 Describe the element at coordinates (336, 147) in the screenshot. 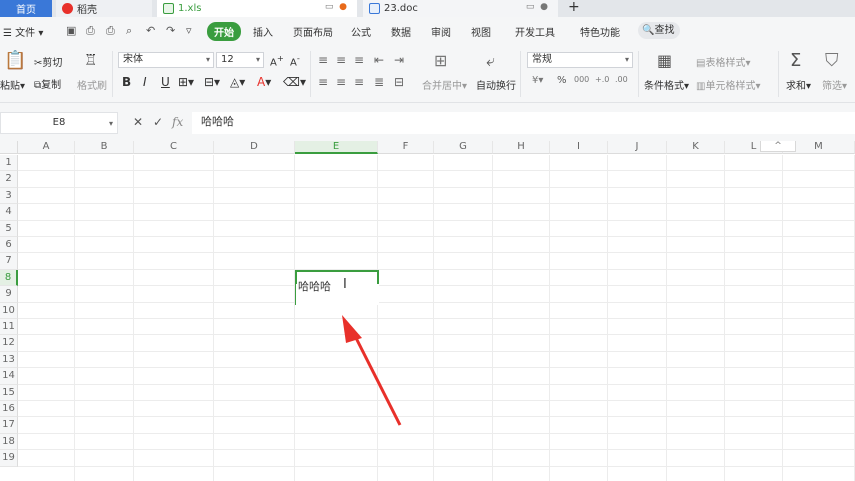

I see `column-header-E: E` at that location.